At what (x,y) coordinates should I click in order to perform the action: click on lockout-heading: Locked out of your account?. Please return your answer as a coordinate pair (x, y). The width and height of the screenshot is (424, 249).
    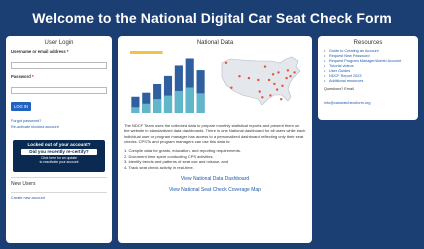
    Looking at the image, I should click on (59, 144).